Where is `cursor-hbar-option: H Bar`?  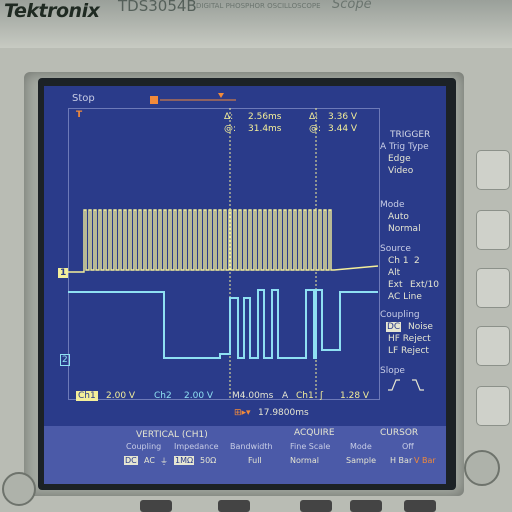 cursor-hbar-option: H Bar is located at coordinates (401, 460).